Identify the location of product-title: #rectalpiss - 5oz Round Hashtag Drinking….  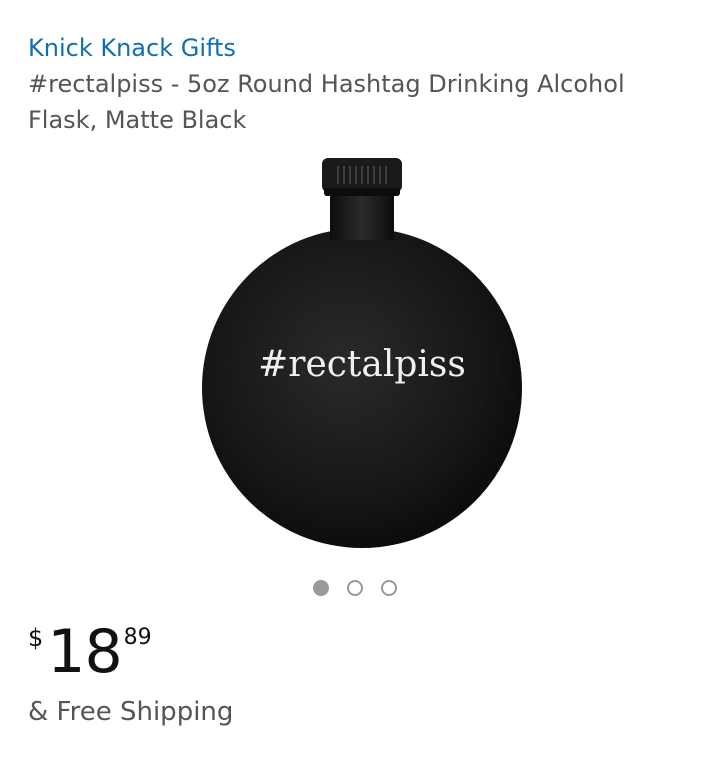
(326, 102).